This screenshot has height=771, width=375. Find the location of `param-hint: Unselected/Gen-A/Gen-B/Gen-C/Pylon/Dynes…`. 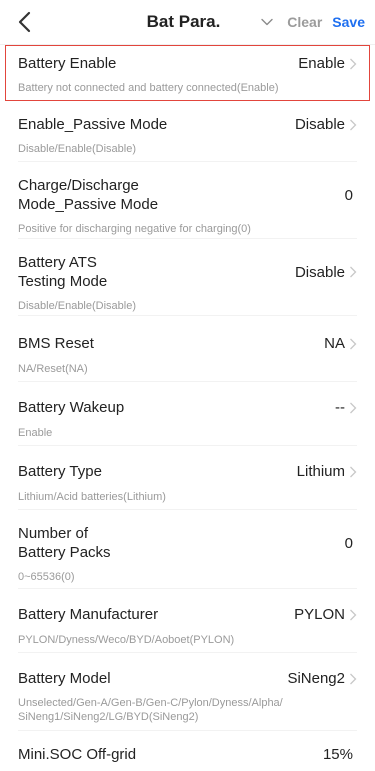

param-hint: Unselected/Gen-A/Gen-B/Gen-C/Pylon/Dynes… is located at coordinates (187, 710).